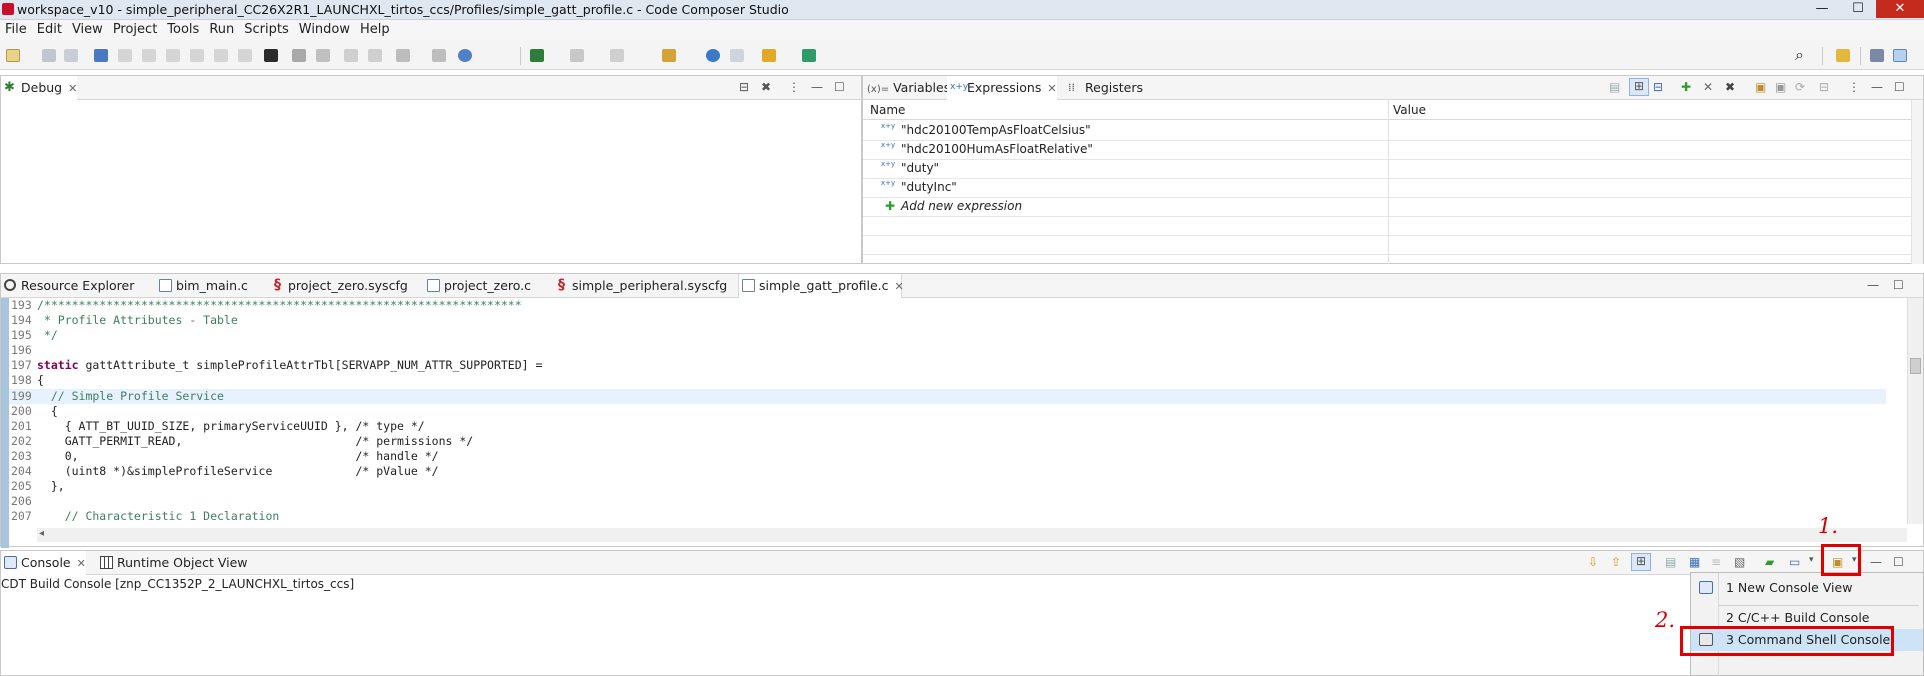 The height and width of the screenshot is (676, 1924). Describe the element at coordinates (172, 563) in the screenshot. I see `tab-runtime-object-view: Runtime Object View` at that location.